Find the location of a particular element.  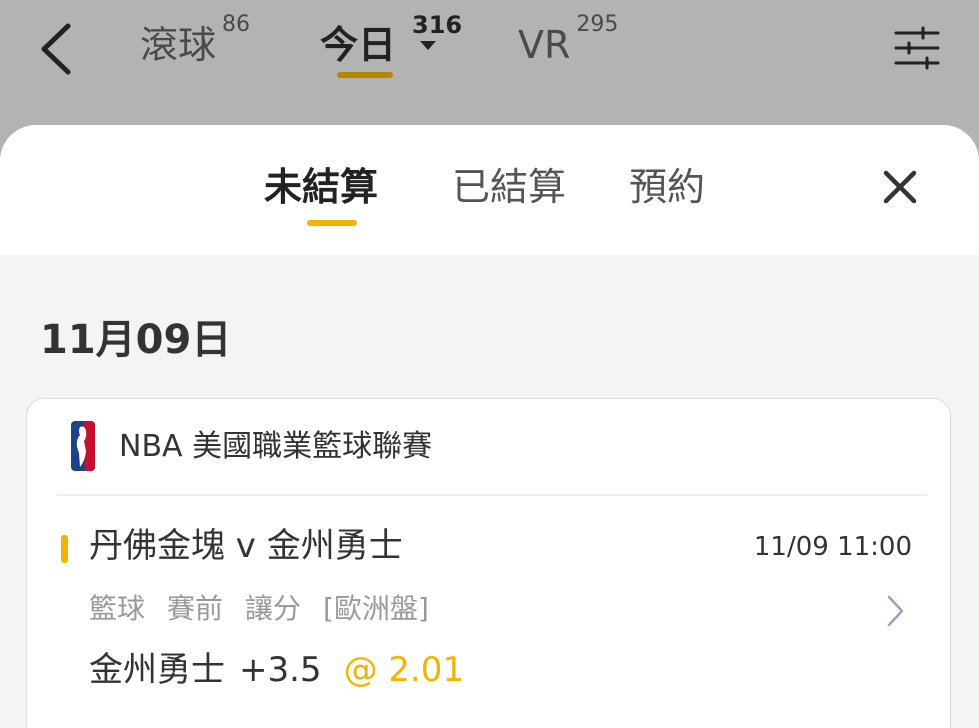

caret-down-icon is located at coordinates (428, 45).